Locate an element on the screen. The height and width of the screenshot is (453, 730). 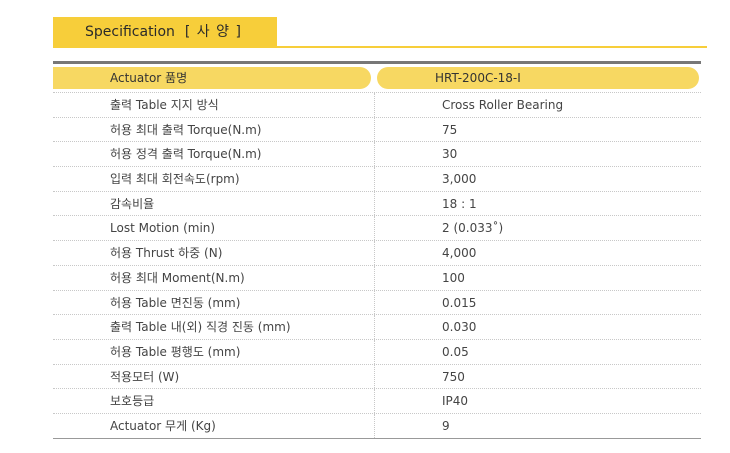
header-product-label: Actuator 품명 is located at coordinates (149, 78).